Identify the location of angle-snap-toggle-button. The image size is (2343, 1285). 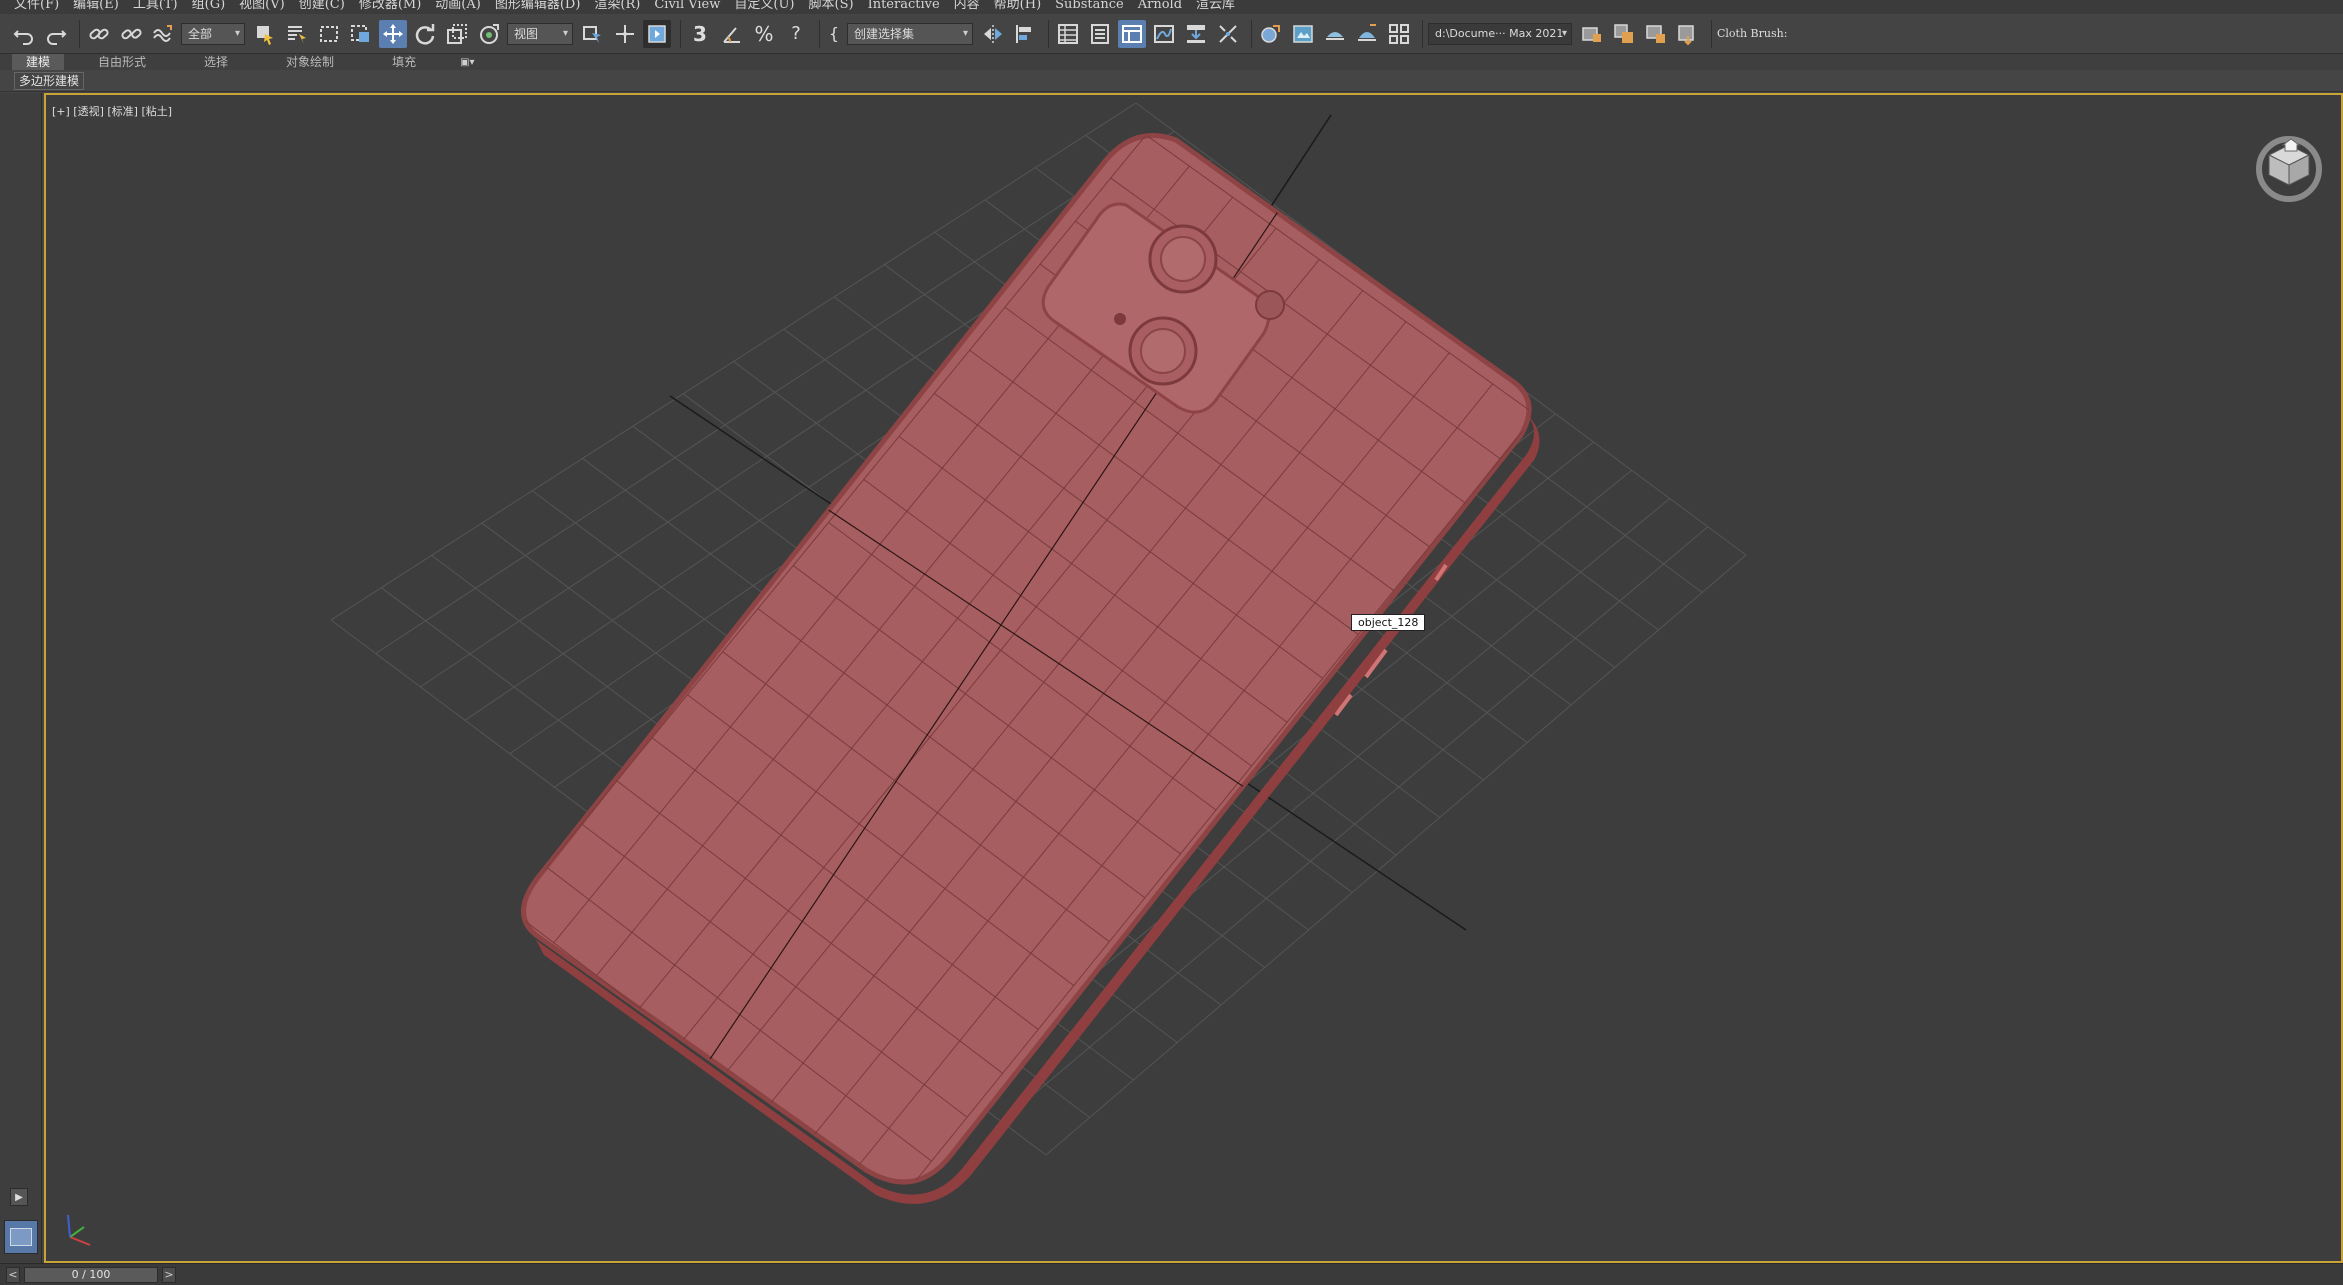
(732, 34).